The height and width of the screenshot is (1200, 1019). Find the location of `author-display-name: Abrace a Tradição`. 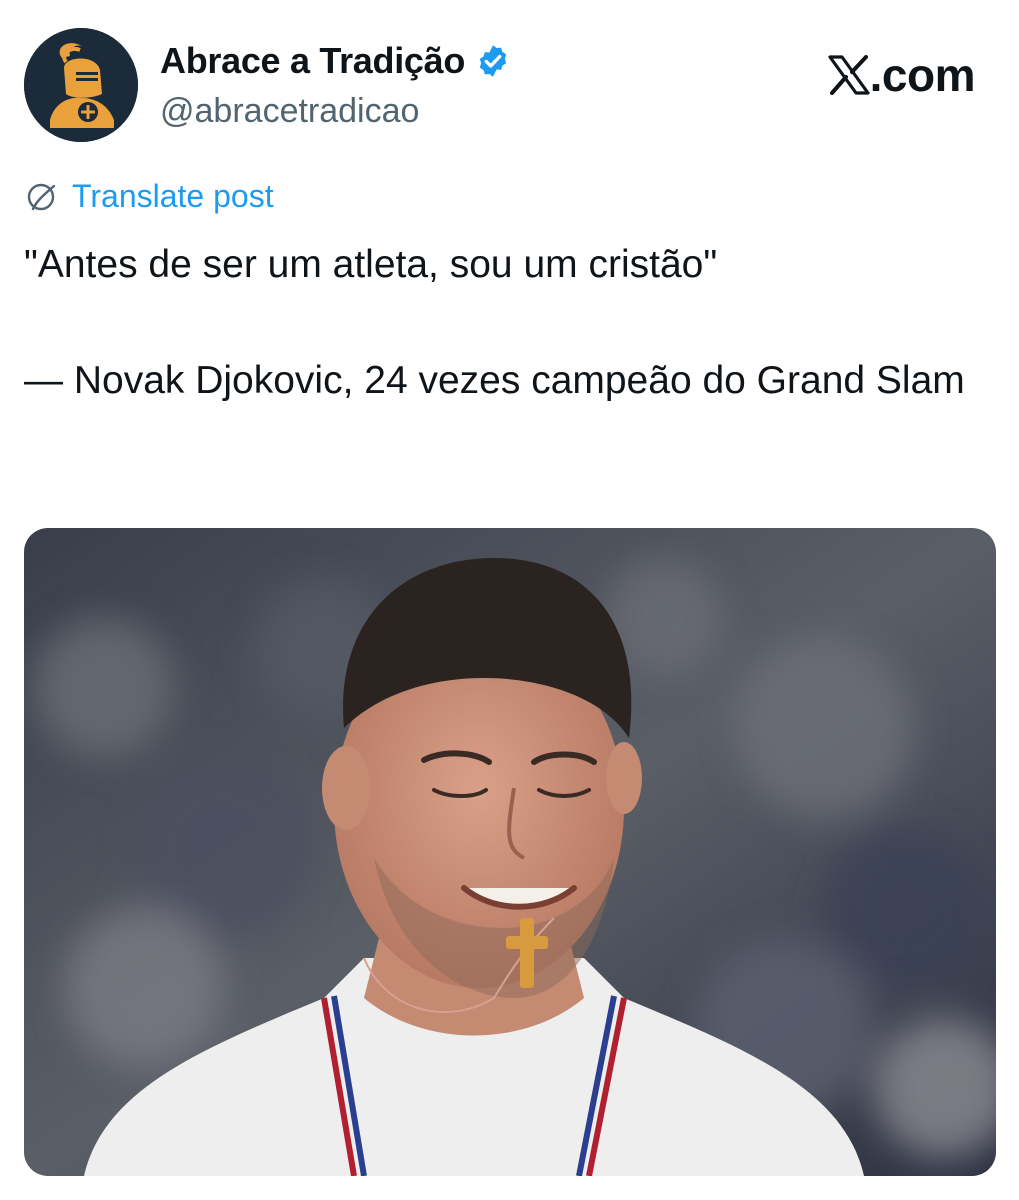

author-display-name: Abrace a Tradição is located at coordinates (312, 61).